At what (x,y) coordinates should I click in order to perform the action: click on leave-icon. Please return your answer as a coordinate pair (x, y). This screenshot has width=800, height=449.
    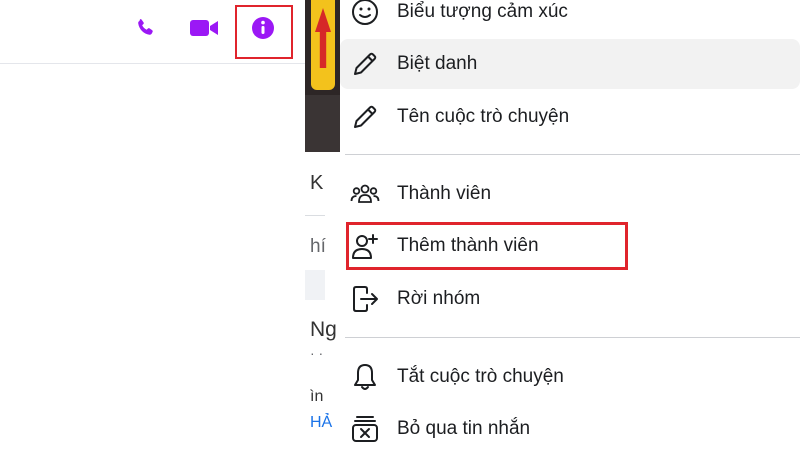
    Looking at the image, I should click on (365, 299).